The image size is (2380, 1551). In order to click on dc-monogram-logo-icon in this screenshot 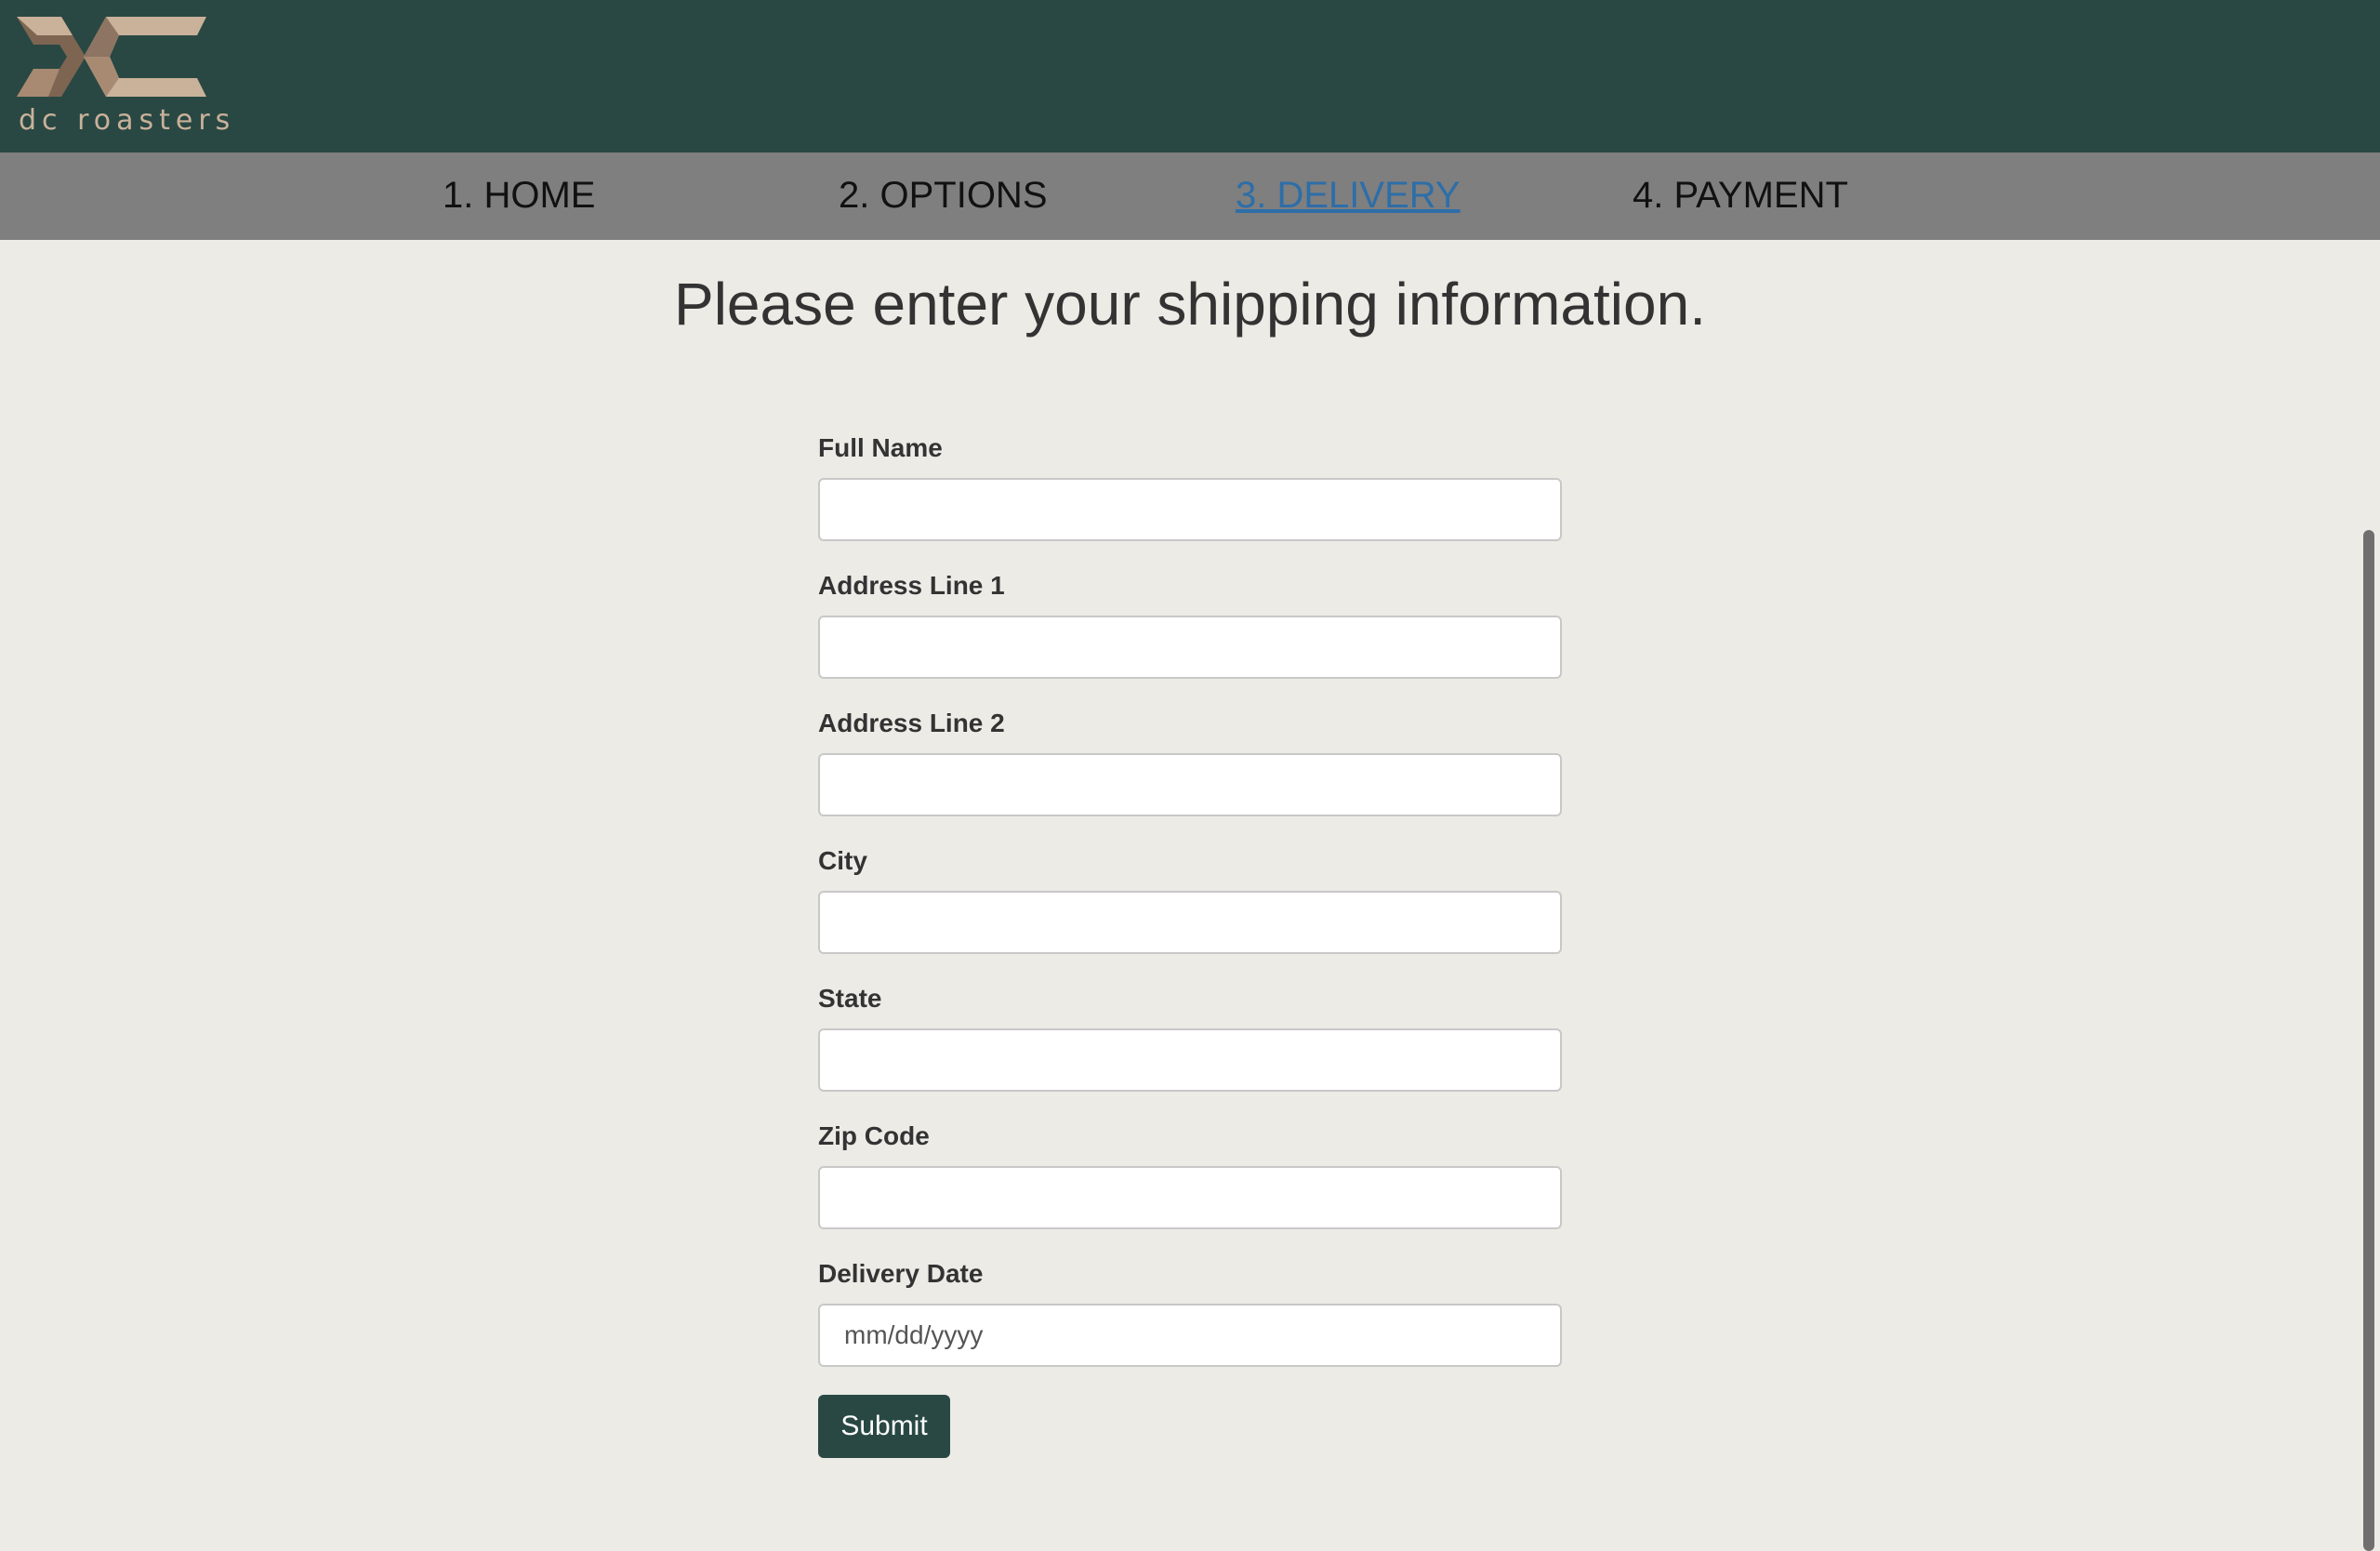, I will do `click(111, 57)`.